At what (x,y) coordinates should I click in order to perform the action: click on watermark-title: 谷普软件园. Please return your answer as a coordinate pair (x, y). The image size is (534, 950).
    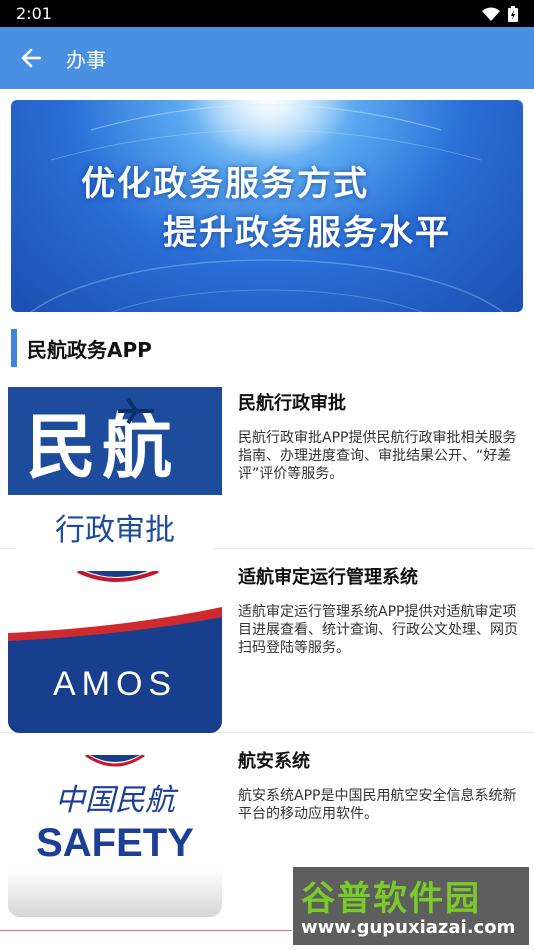
    Looking at the image, I should click on (391, 899).